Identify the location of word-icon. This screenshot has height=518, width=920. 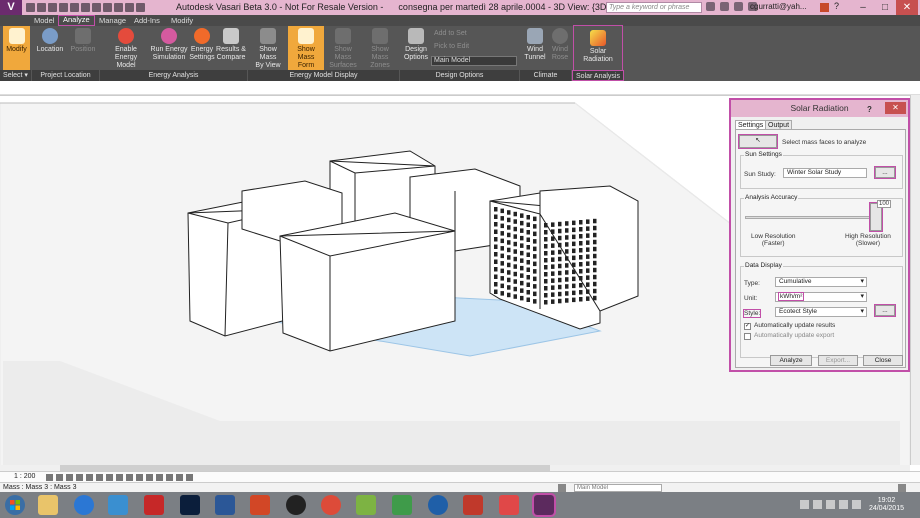
(225, 505).